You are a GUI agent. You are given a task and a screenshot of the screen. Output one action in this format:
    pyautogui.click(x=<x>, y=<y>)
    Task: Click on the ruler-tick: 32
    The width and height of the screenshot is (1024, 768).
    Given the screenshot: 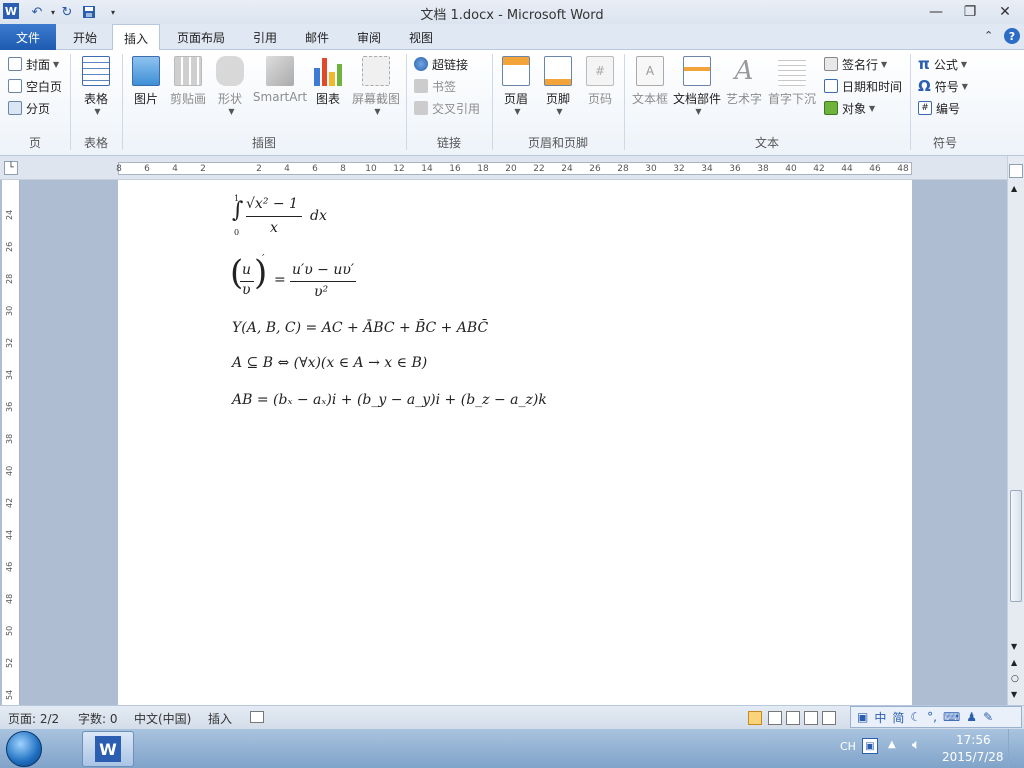 What is the action you would take?
    pyautogui.click(x=679, y=169)
    